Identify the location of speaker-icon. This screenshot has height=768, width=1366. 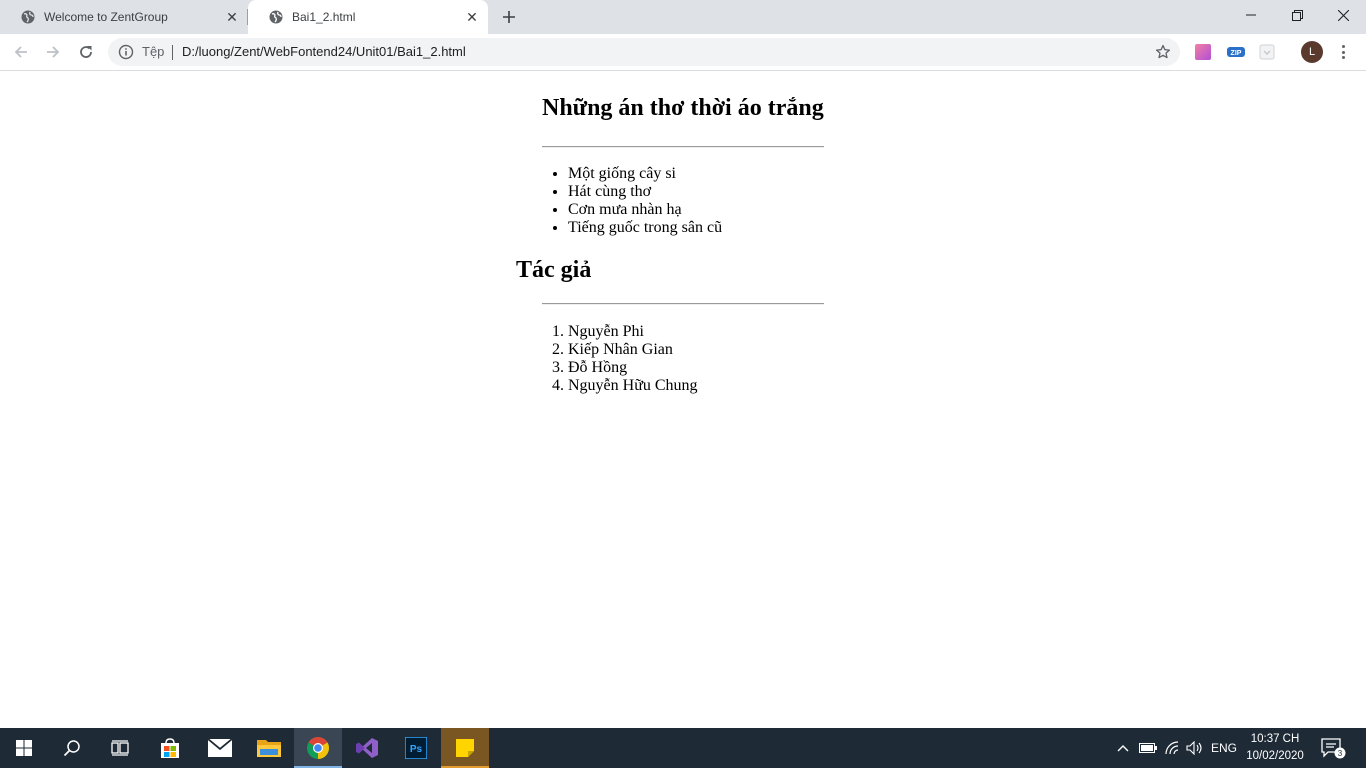
(1194, 748).